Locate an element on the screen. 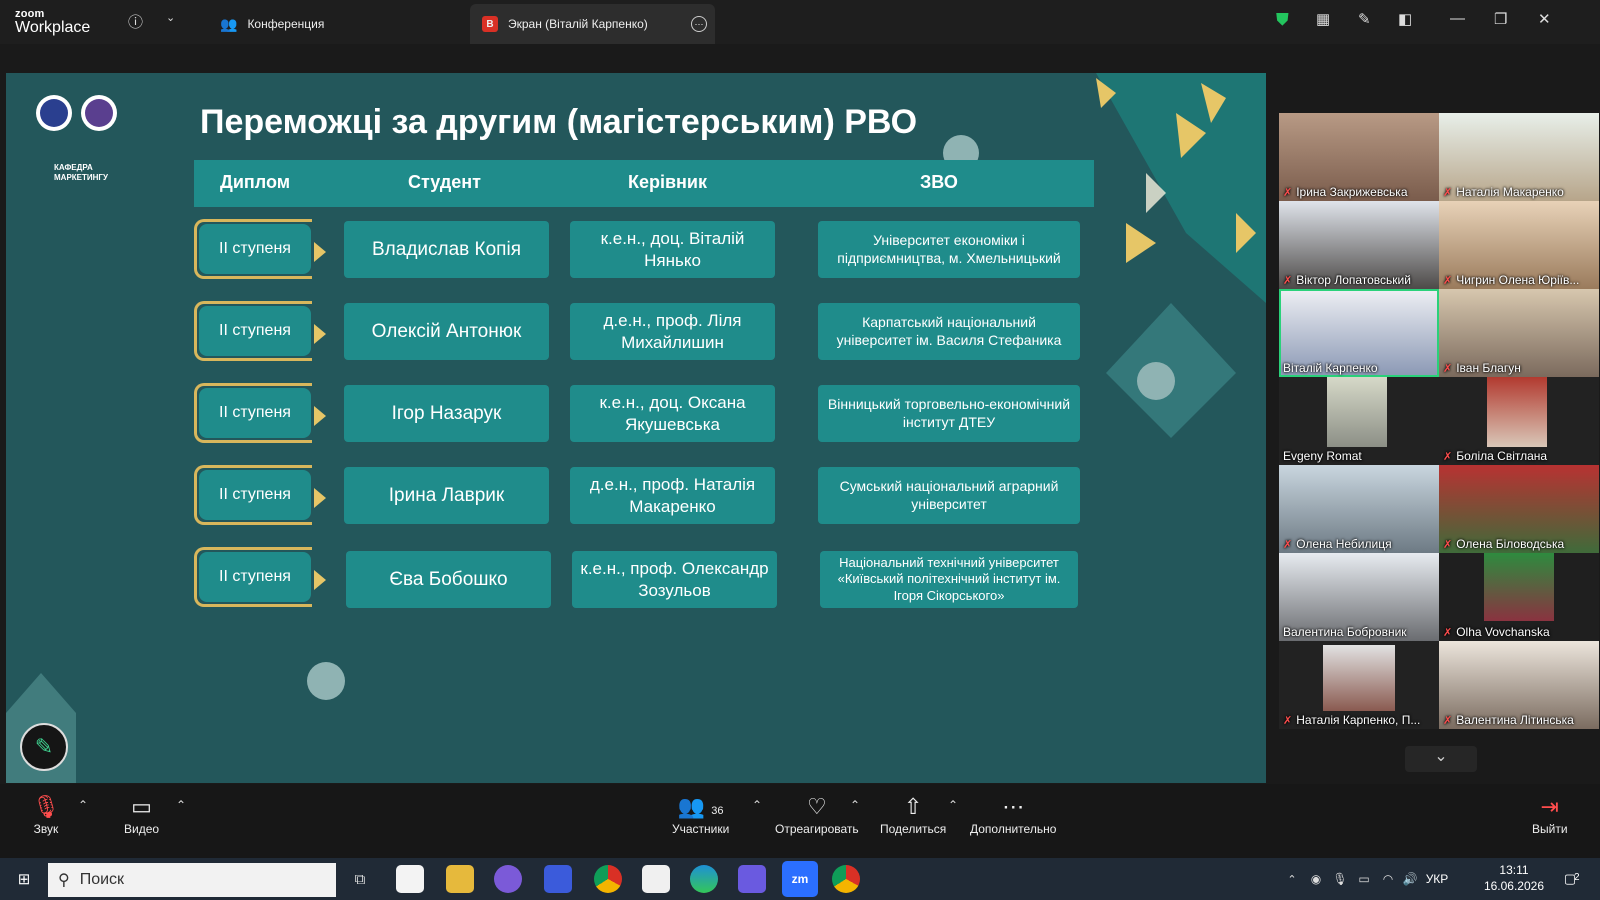 The height and width of the screenshot is (900, 1600). participant-tile: ✗ Olha Vovchanska is located at coordinates (1519, 597).